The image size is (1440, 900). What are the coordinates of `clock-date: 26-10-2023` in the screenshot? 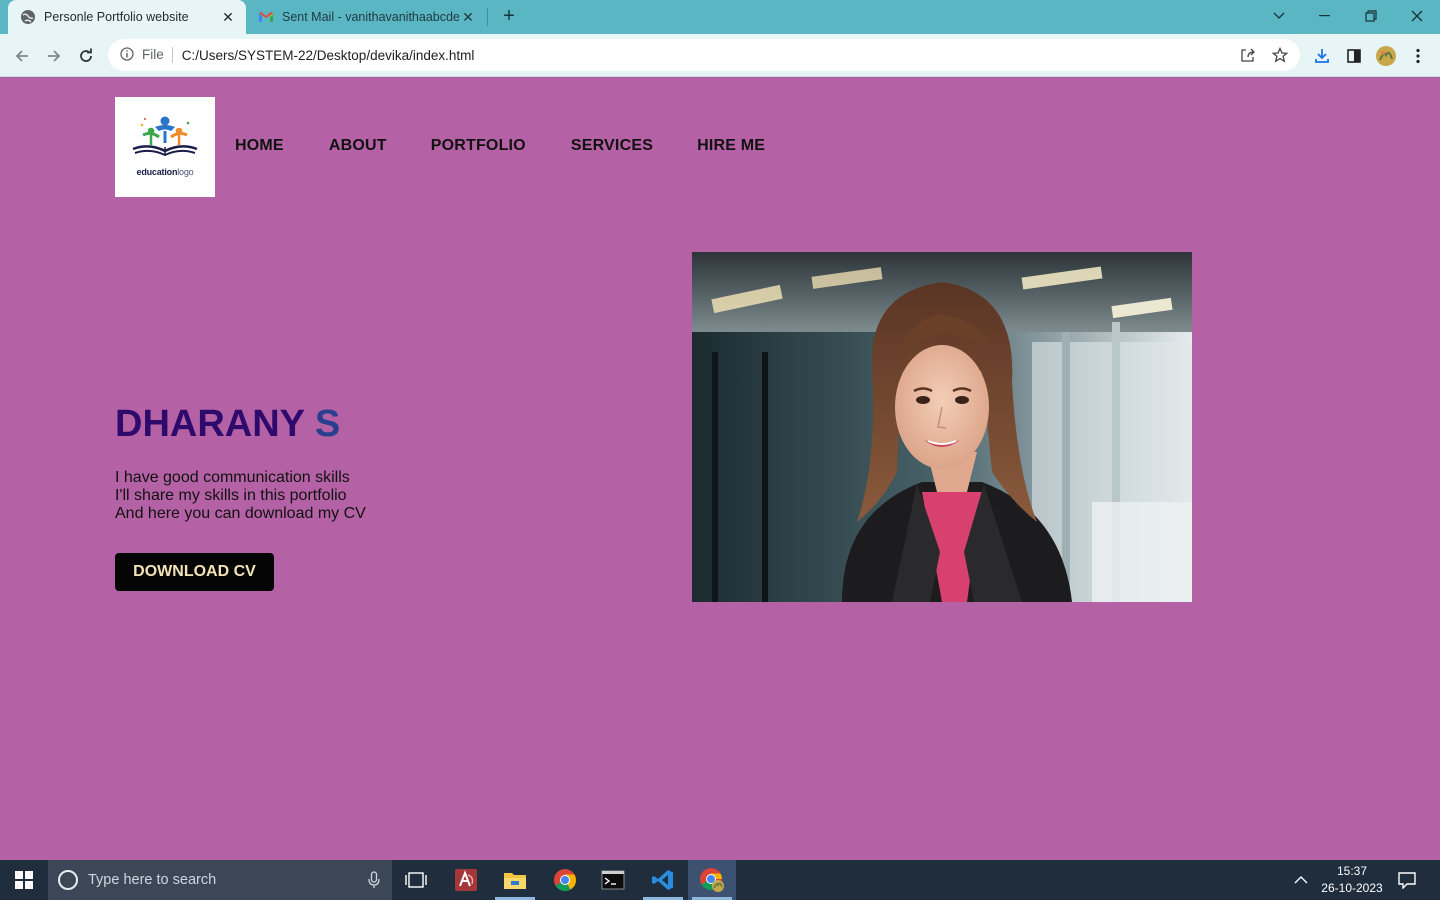 It's located at (1352, 888).